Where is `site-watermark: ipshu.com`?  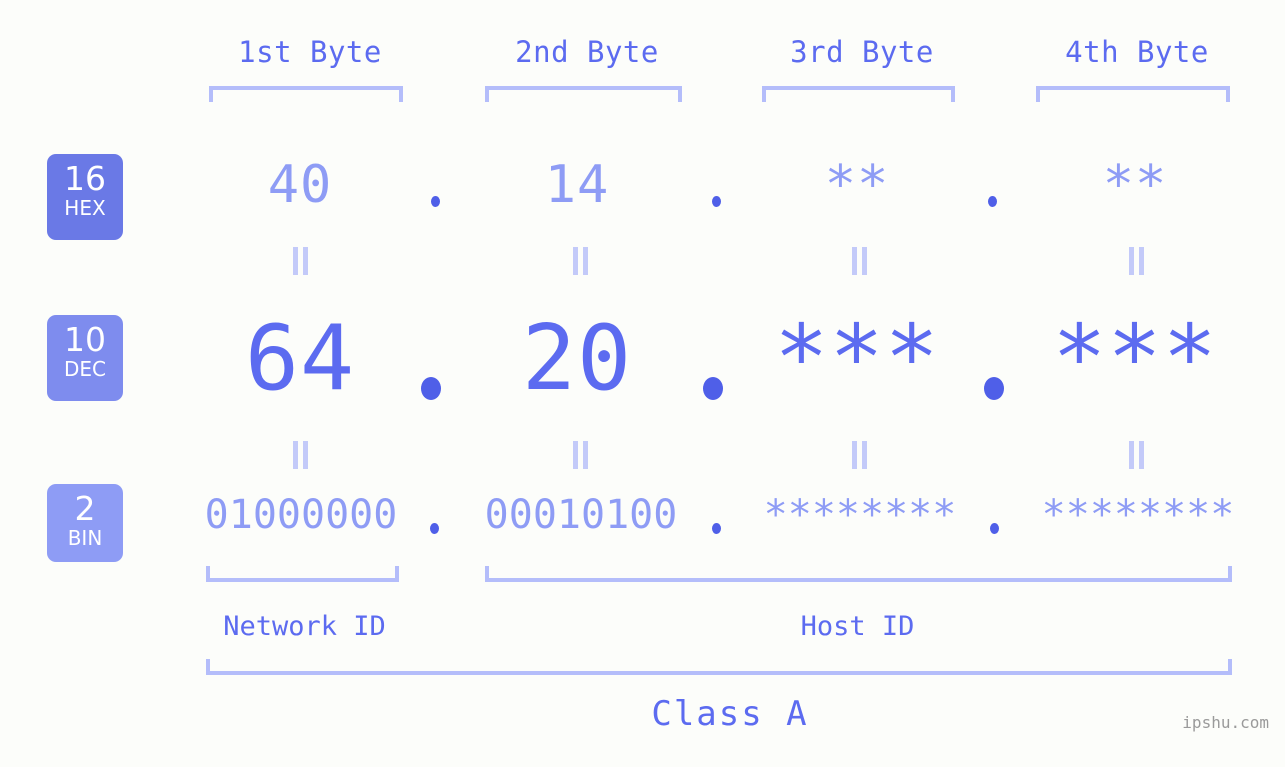
site-watermark: ipshu.com is located at coordinates (1225, 722).